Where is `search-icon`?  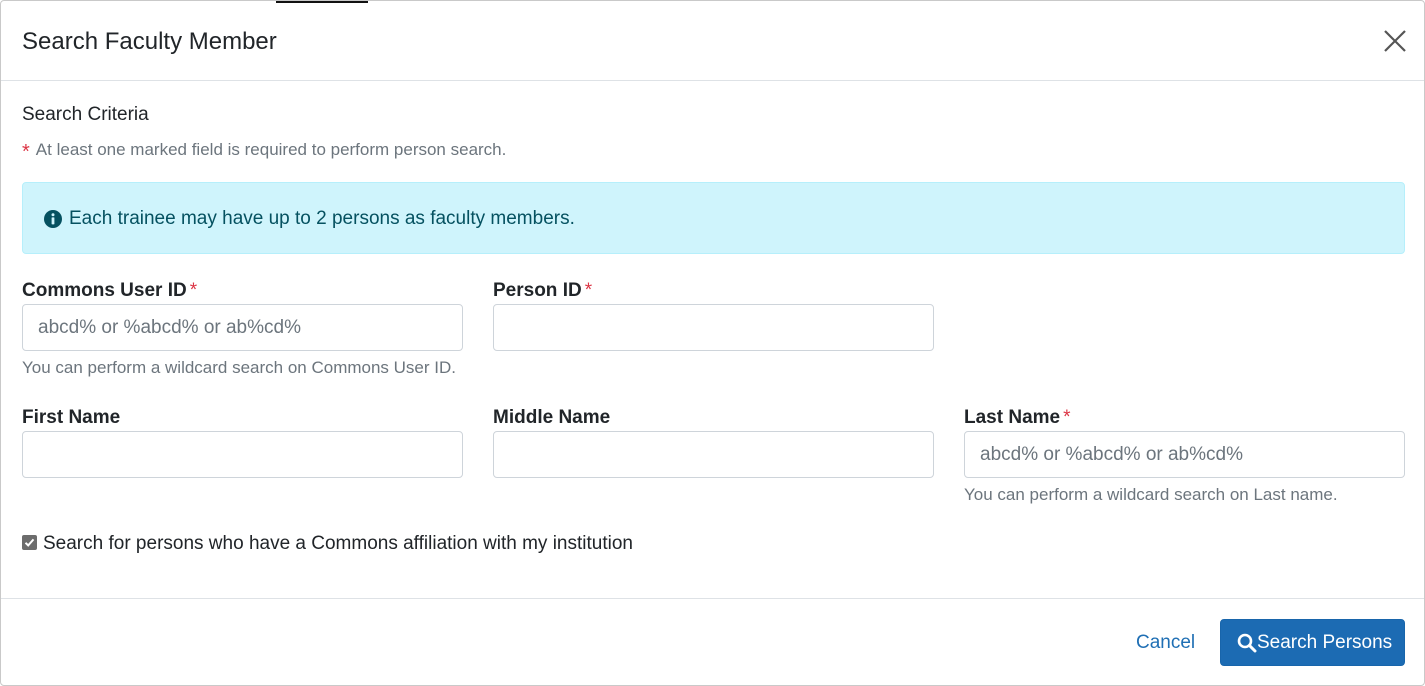
search-icon is located at coordinates (1247, 643).